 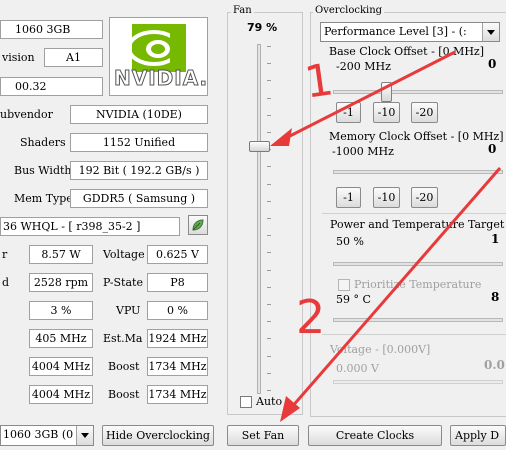 What do you see at coordinates (73, 57) in the screenshot?
I see `revision-field: A1` at bounding box center [73, 57].